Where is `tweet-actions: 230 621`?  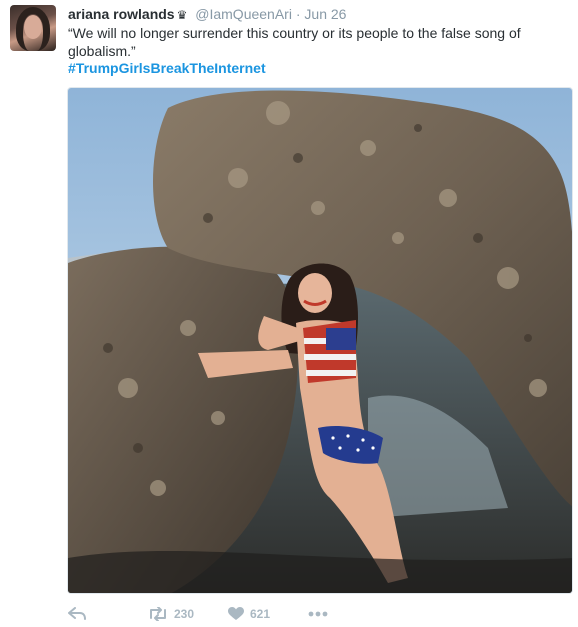
tweet-actions: 230 621 is located at coordinates (198, 614).